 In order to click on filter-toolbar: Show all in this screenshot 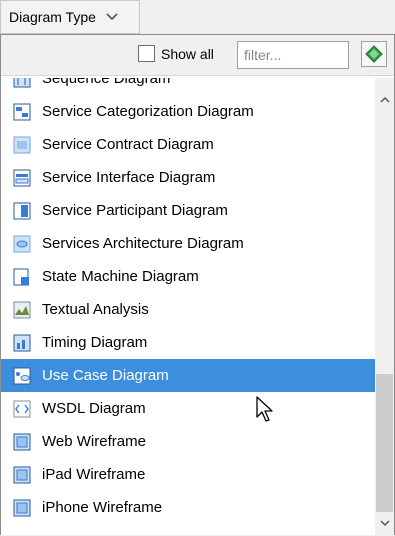, I will do `click(197, 55)`.